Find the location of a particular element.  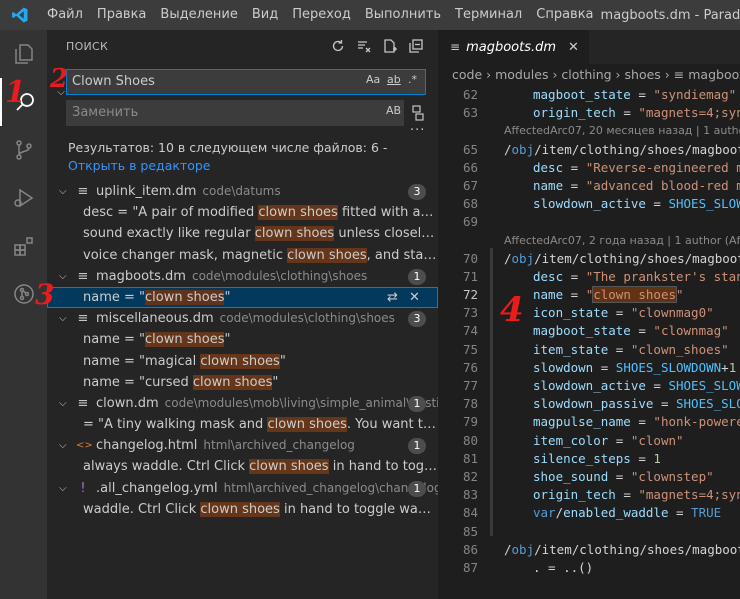

open-in-editor-link: Открыть в редакторе is located at coordinates (139, 165).